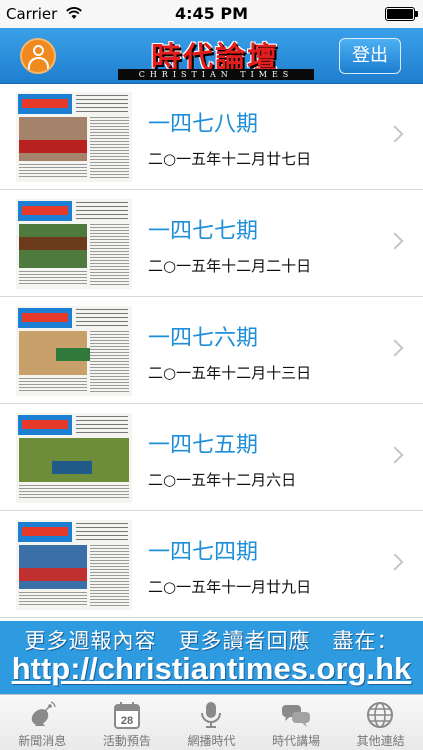 The width and height of the screenshot is (423, 750). I want to click on tab-label: 時代講場, so click(296, 741).